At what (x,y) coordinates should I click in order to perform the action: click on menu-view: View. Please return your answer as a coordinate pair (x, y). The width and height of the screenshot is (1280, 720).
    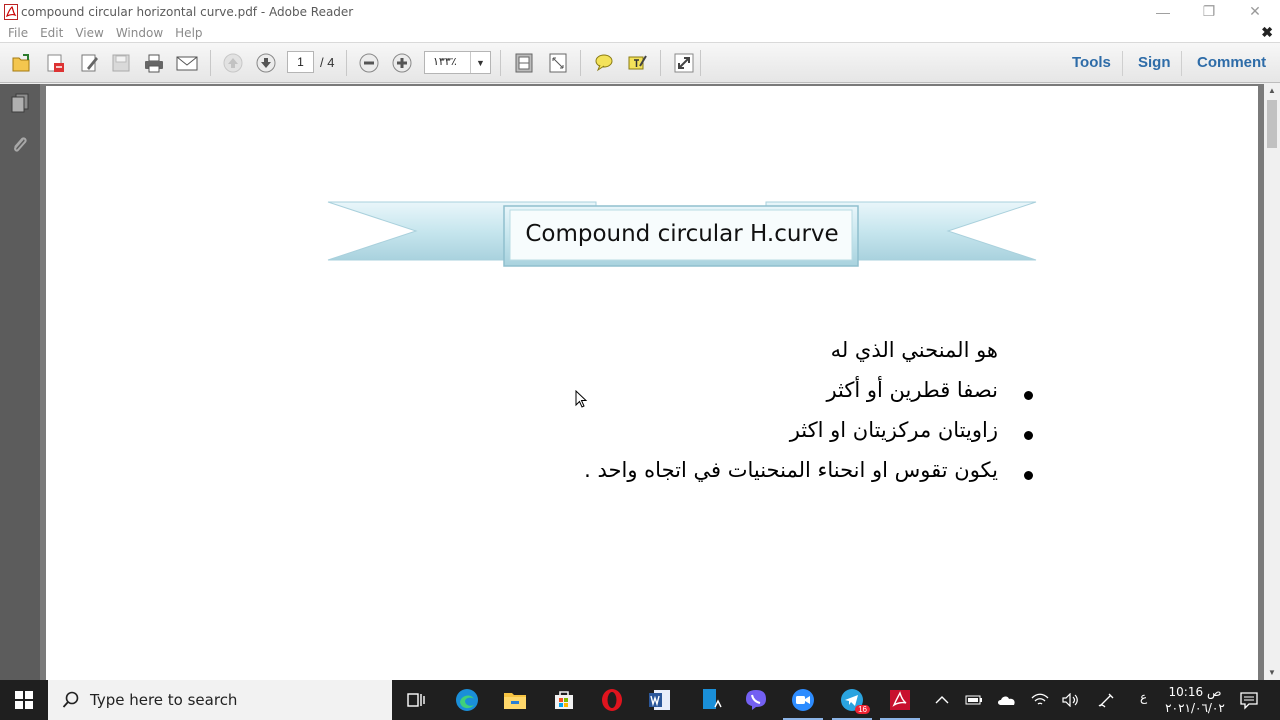
    Looking at the image, I should click on (89, 33).